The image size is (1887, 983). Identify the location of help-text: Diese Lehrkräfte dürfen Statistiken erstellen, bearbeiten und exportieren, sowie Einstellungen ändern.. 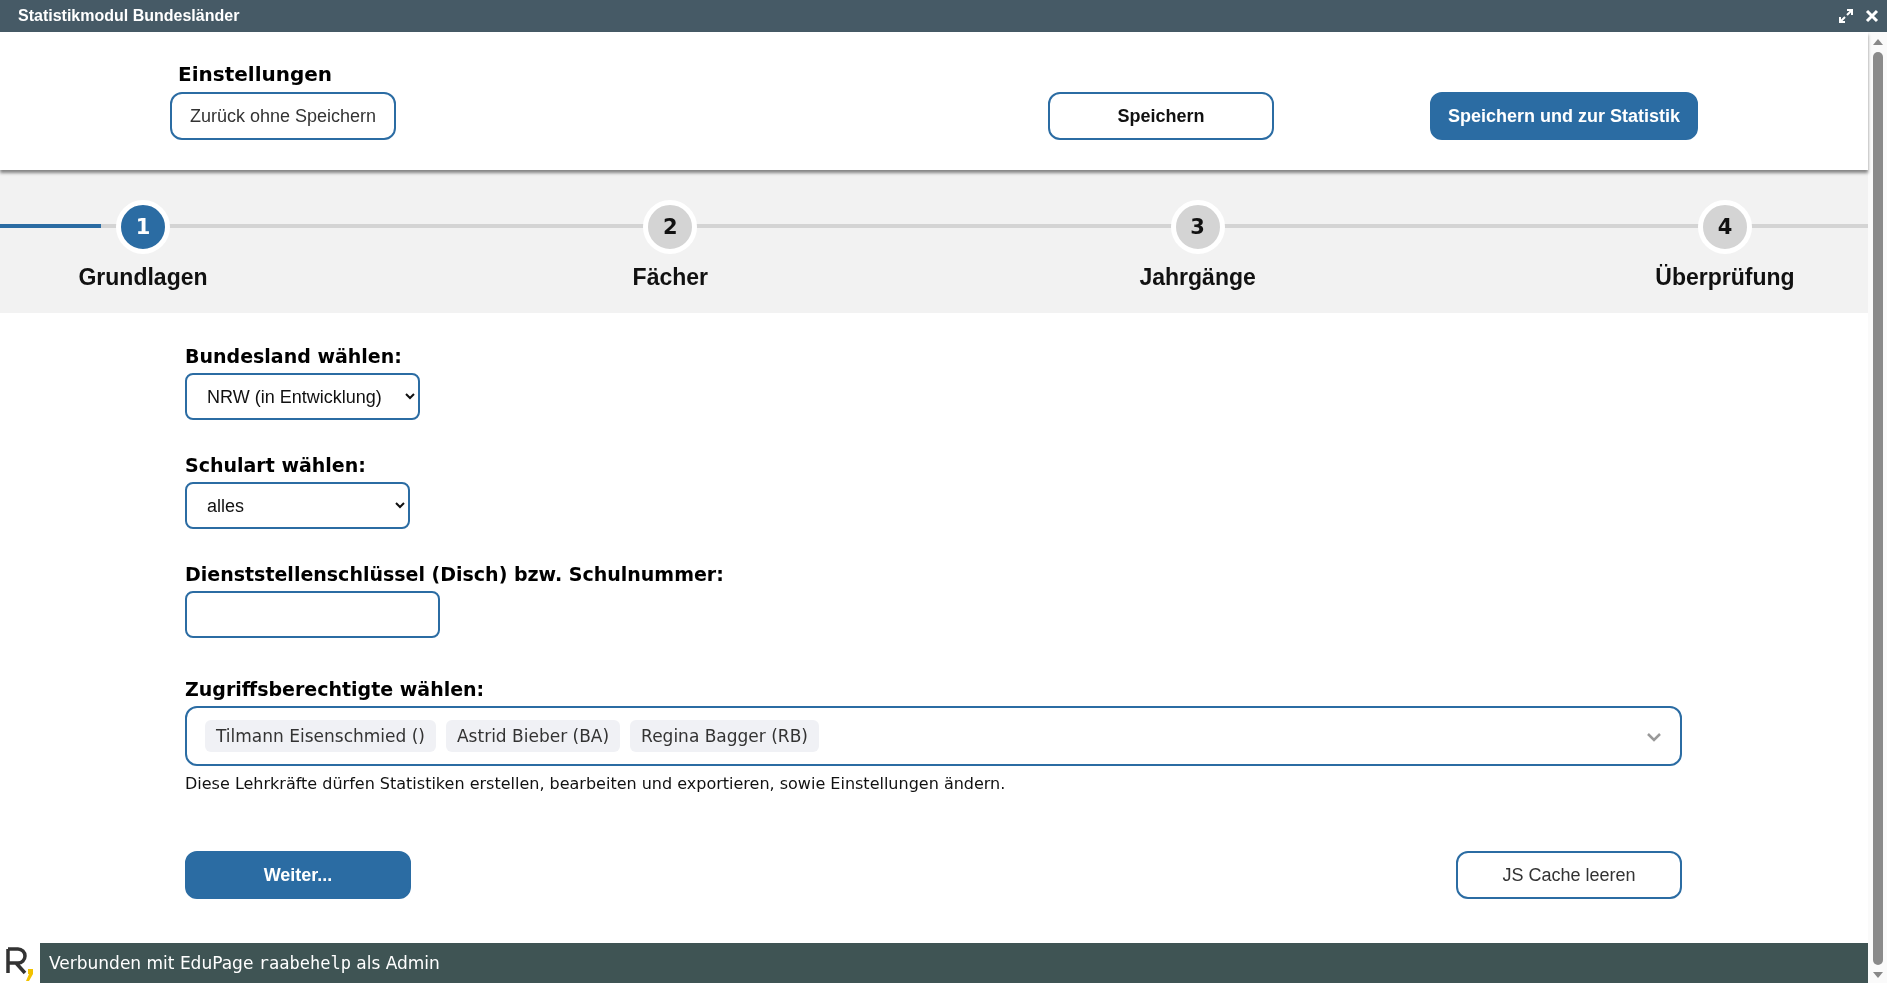
(595, 783).